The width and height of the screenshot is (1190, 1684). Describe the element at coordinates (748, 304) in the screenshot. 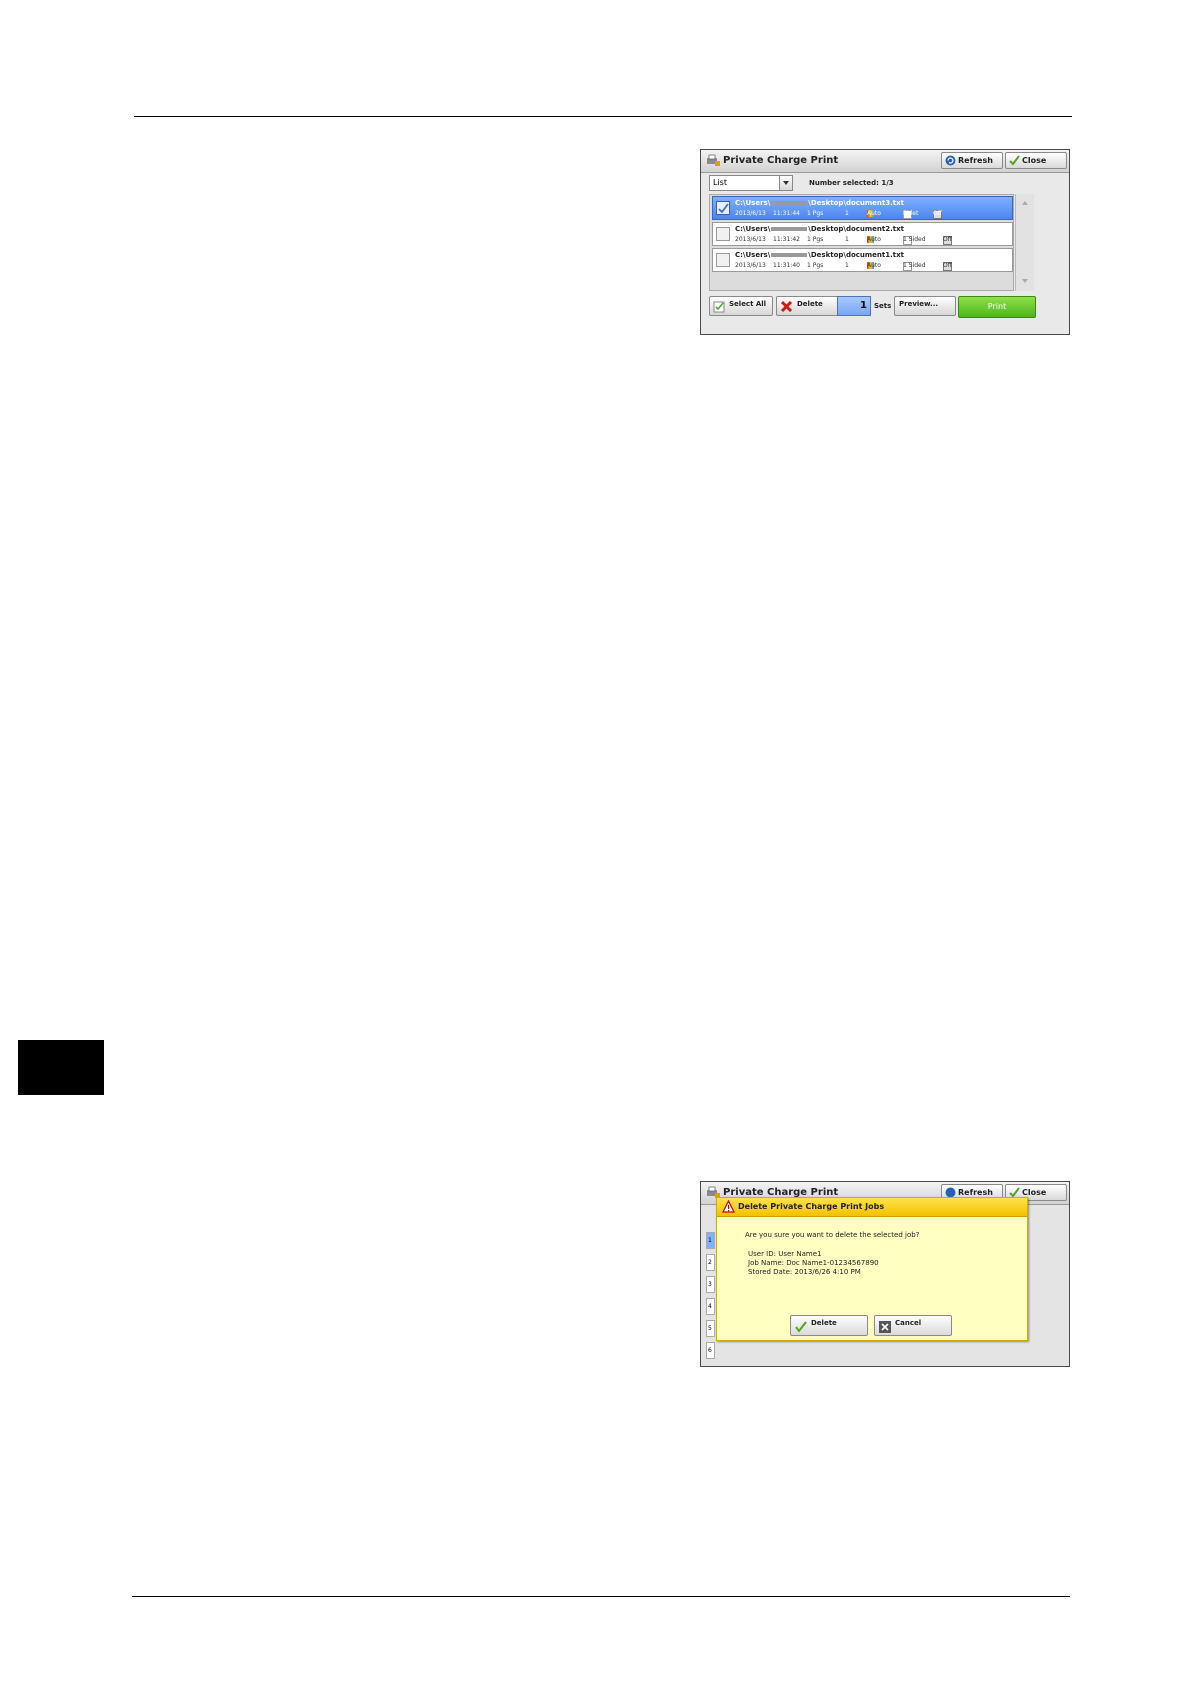

I see `select-all-label: Select All` at that location.